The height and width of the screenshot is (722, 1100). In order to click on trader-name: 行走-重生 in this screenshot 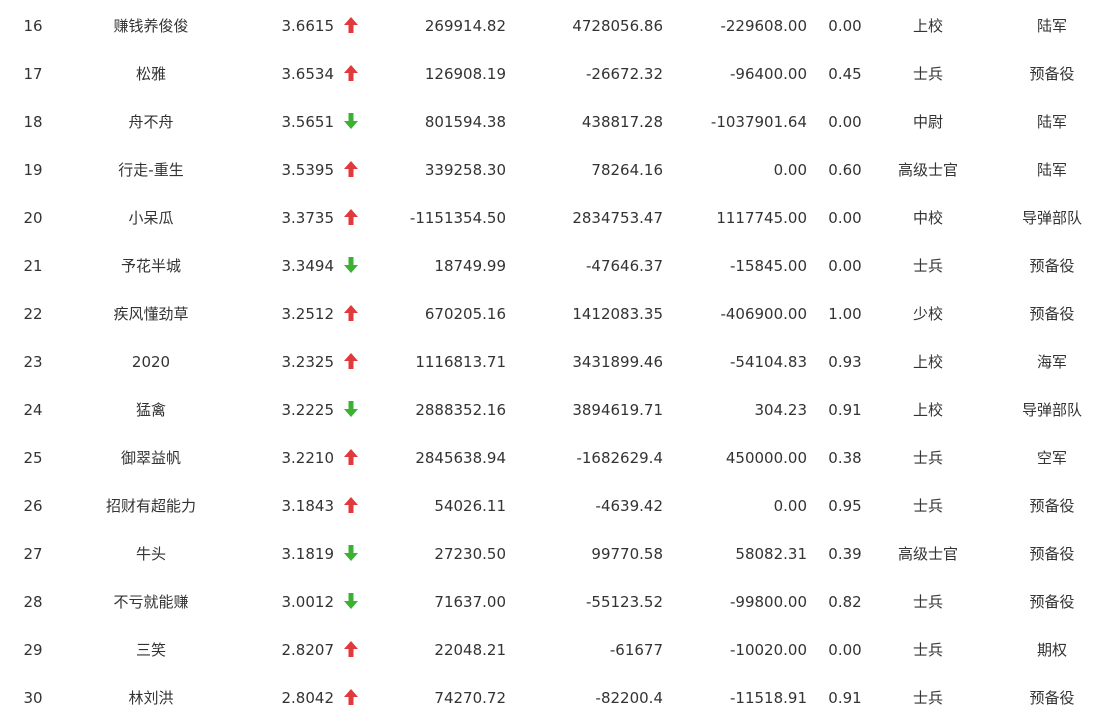, I will do `click(151, 170)`.